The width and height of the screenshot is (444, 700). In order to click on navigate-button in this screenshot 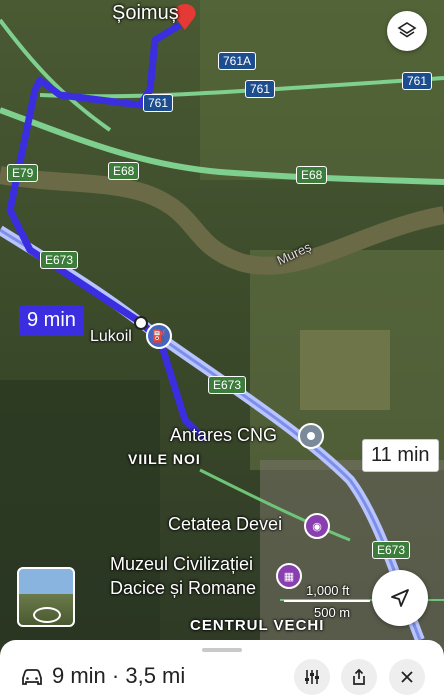, I will do `click(400, 598)`.